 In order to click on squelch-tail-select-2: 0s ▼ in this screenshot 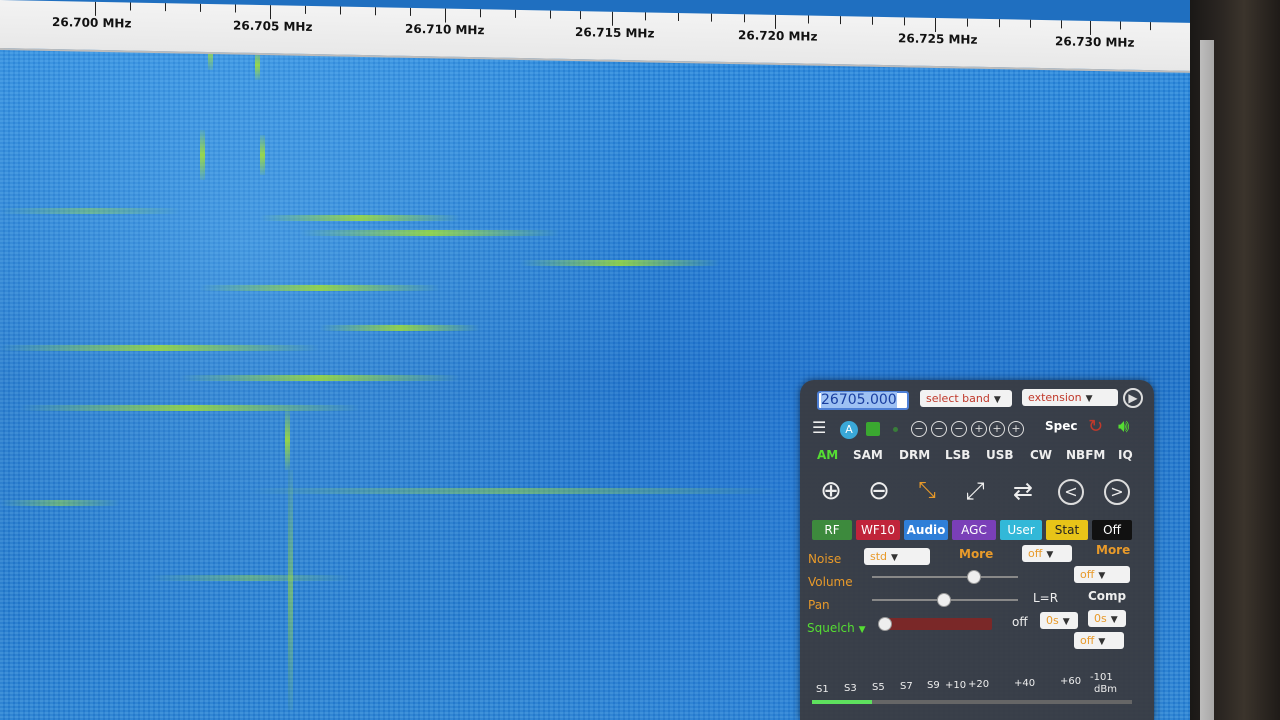, I will do `click(1107, 618)`.